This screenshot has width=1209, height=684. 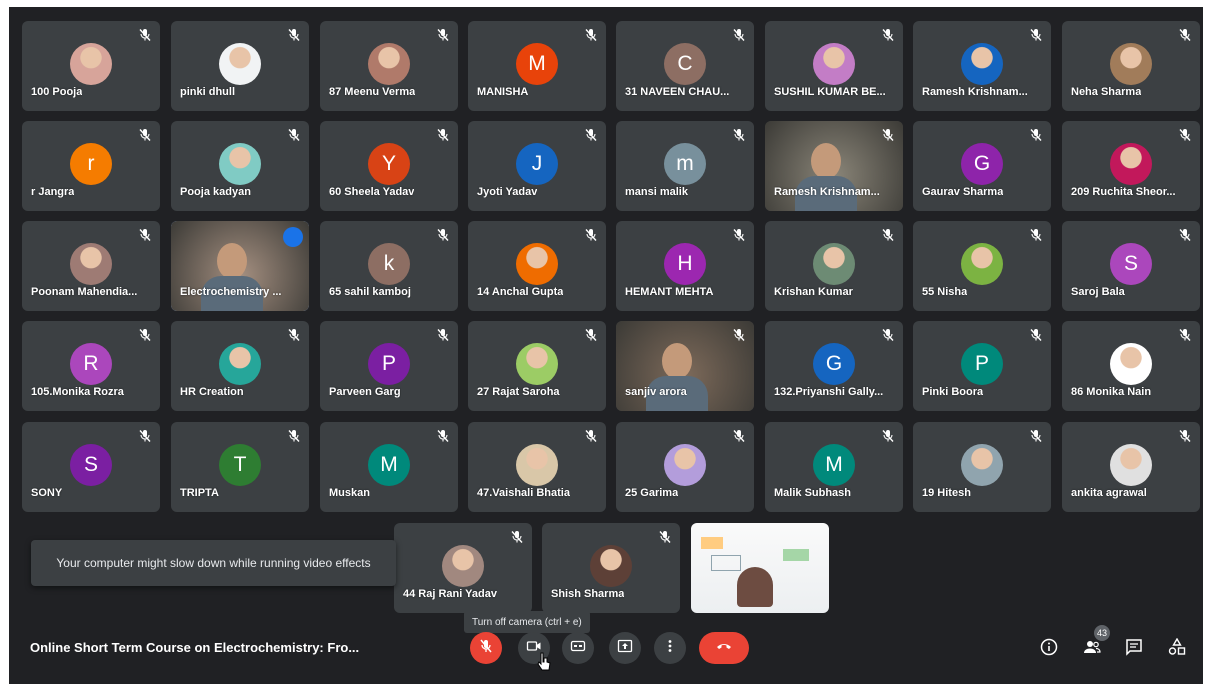 I want to click on chat-icon, so click(x=1134, y=649).